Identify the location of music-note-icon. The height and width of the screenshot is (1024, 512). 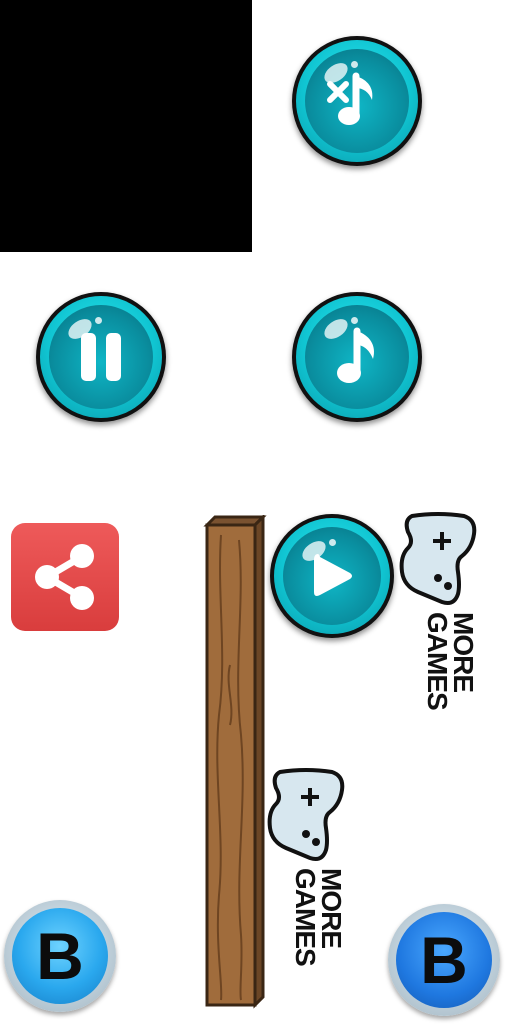
(356, 355).